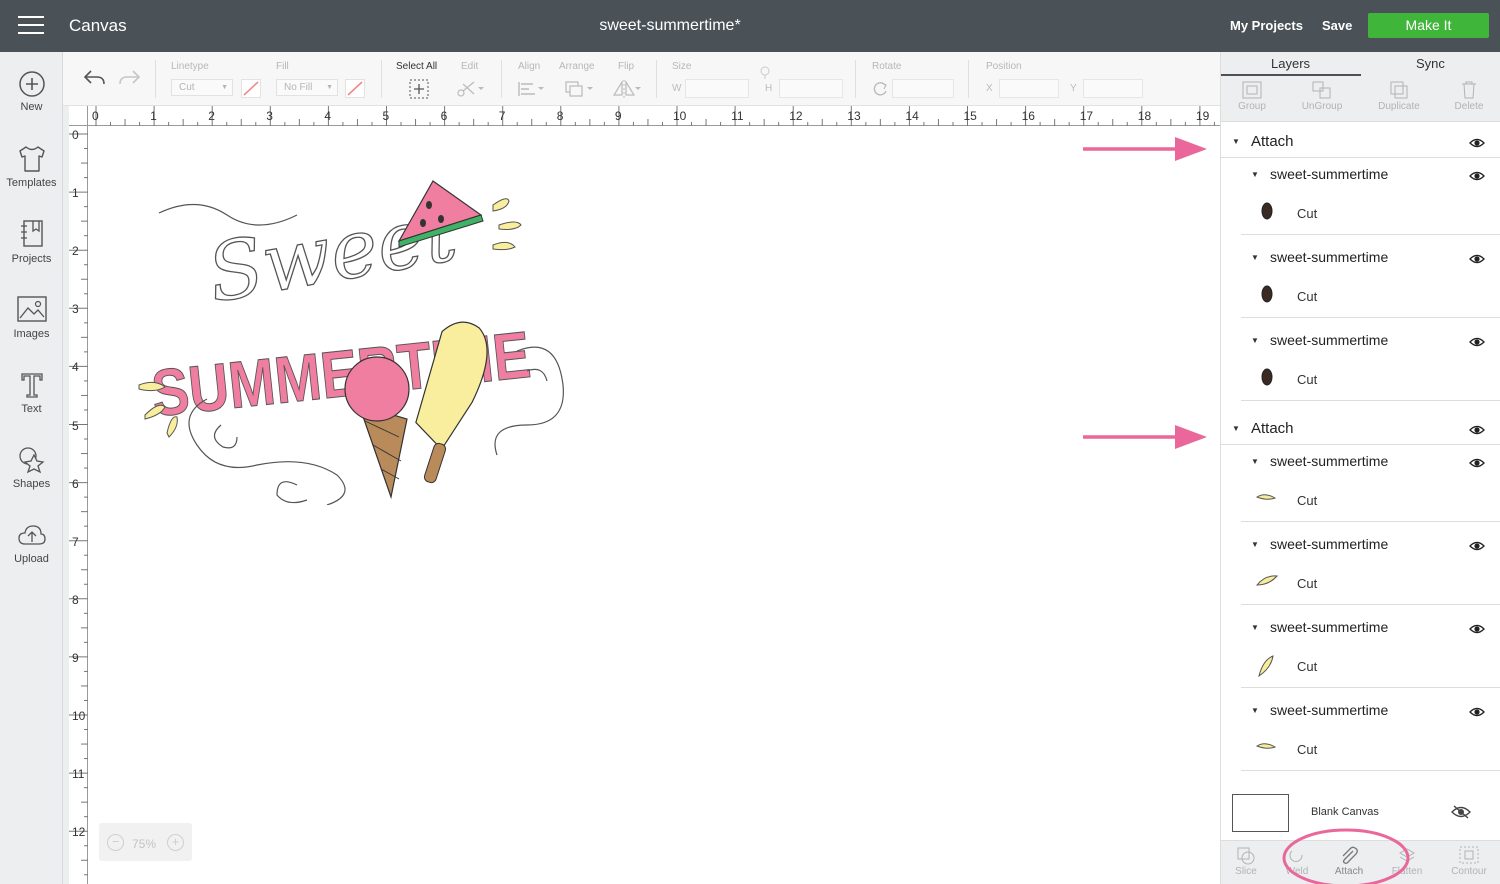  I want to click on zoom-out-button: −, so click(115, 842).